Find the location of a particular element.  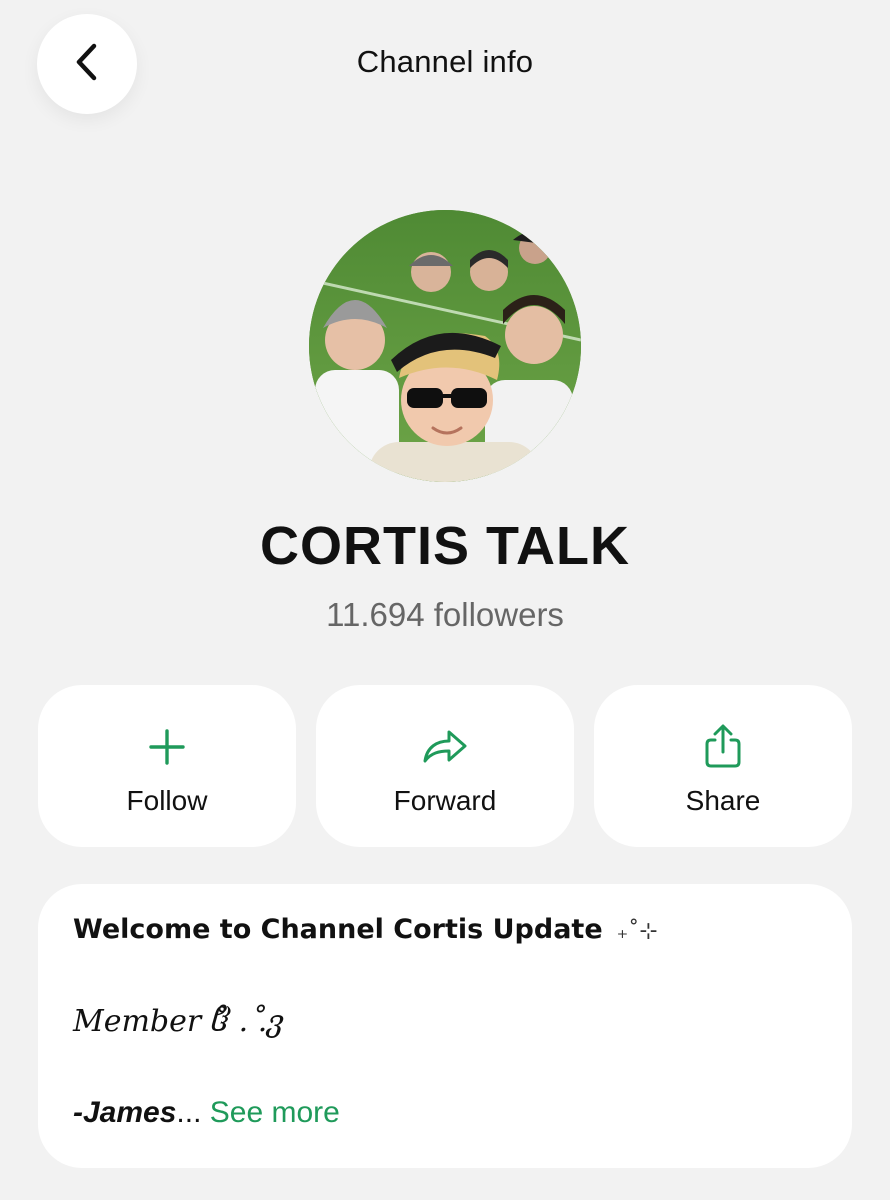

author-name: -James is located at coordinates (125, 1112).